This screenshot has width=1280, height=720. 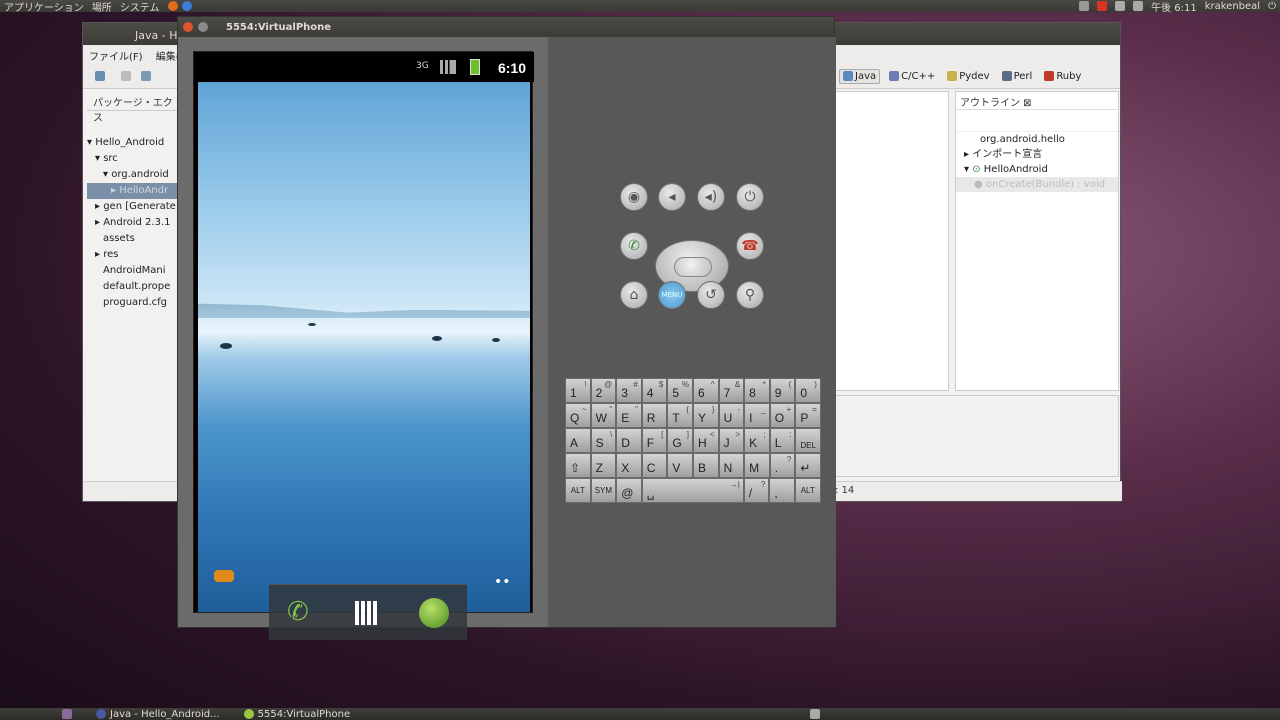 I want to click on back-button: ↺, so click(x=711, y=295).